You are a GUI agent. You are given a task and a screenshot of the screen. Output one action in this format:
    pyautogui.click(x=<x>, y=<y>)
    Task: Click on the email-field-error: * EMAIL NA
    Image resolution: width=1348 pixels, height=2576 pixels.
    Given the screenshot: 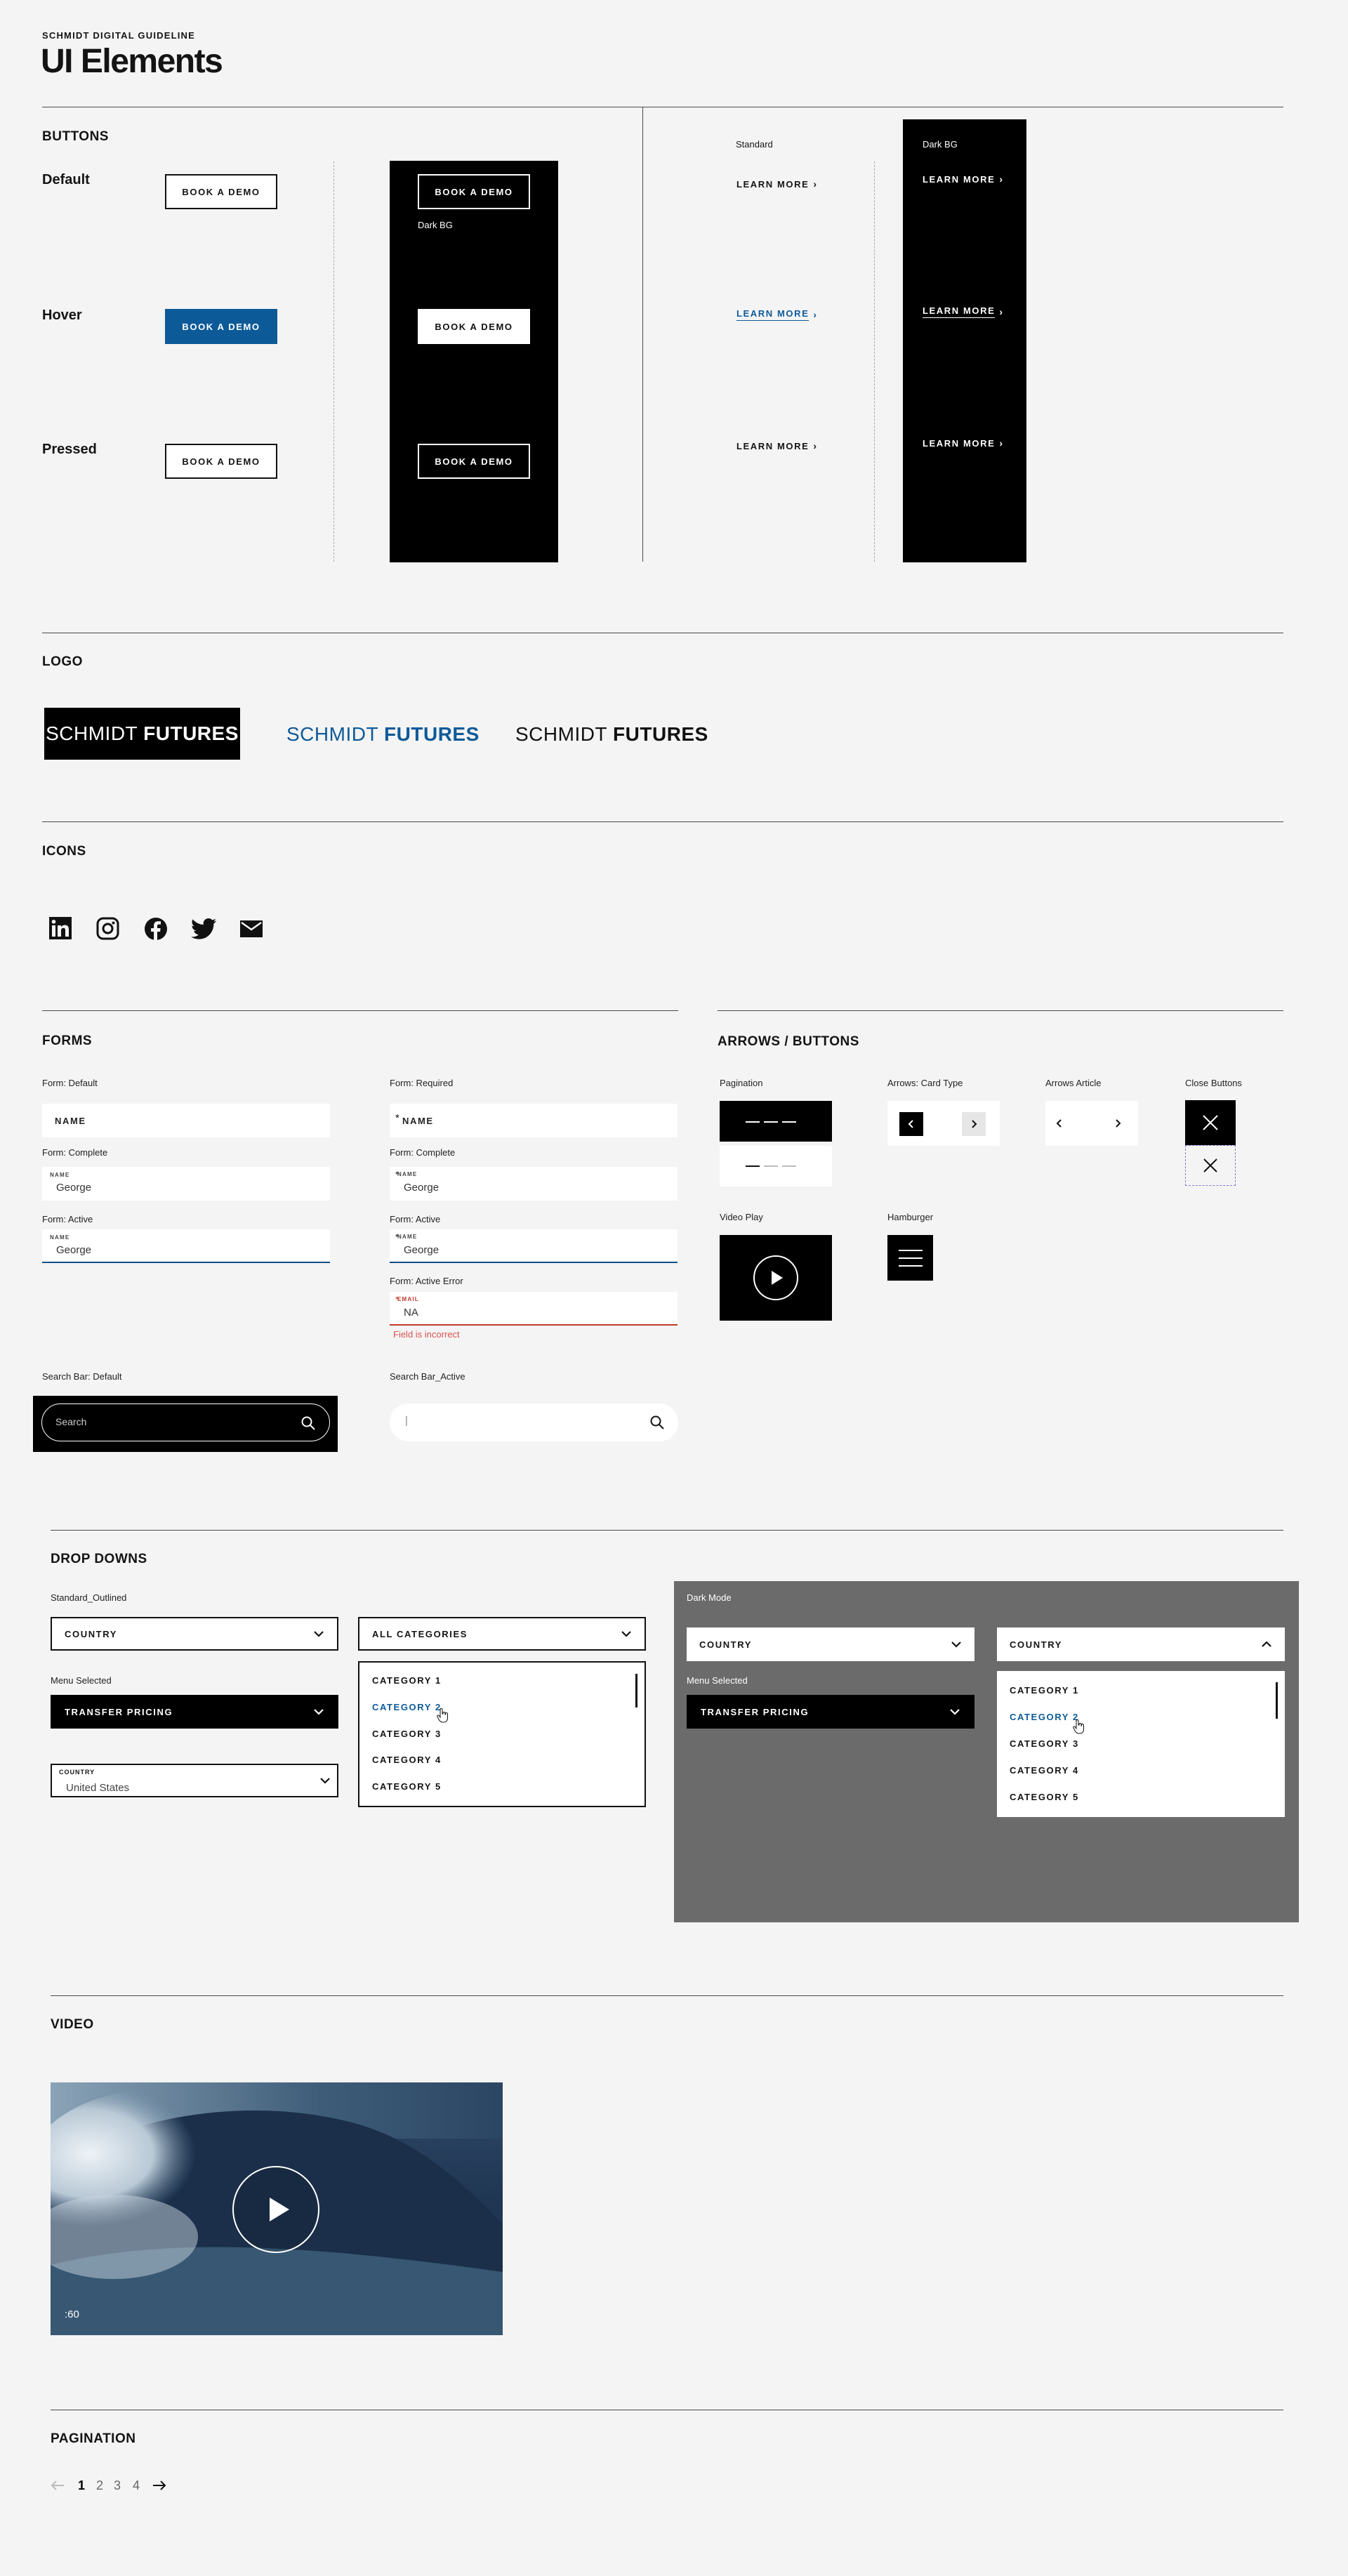 What is the action you would take?
    pyautogui.click(x=534, y=1309)
    